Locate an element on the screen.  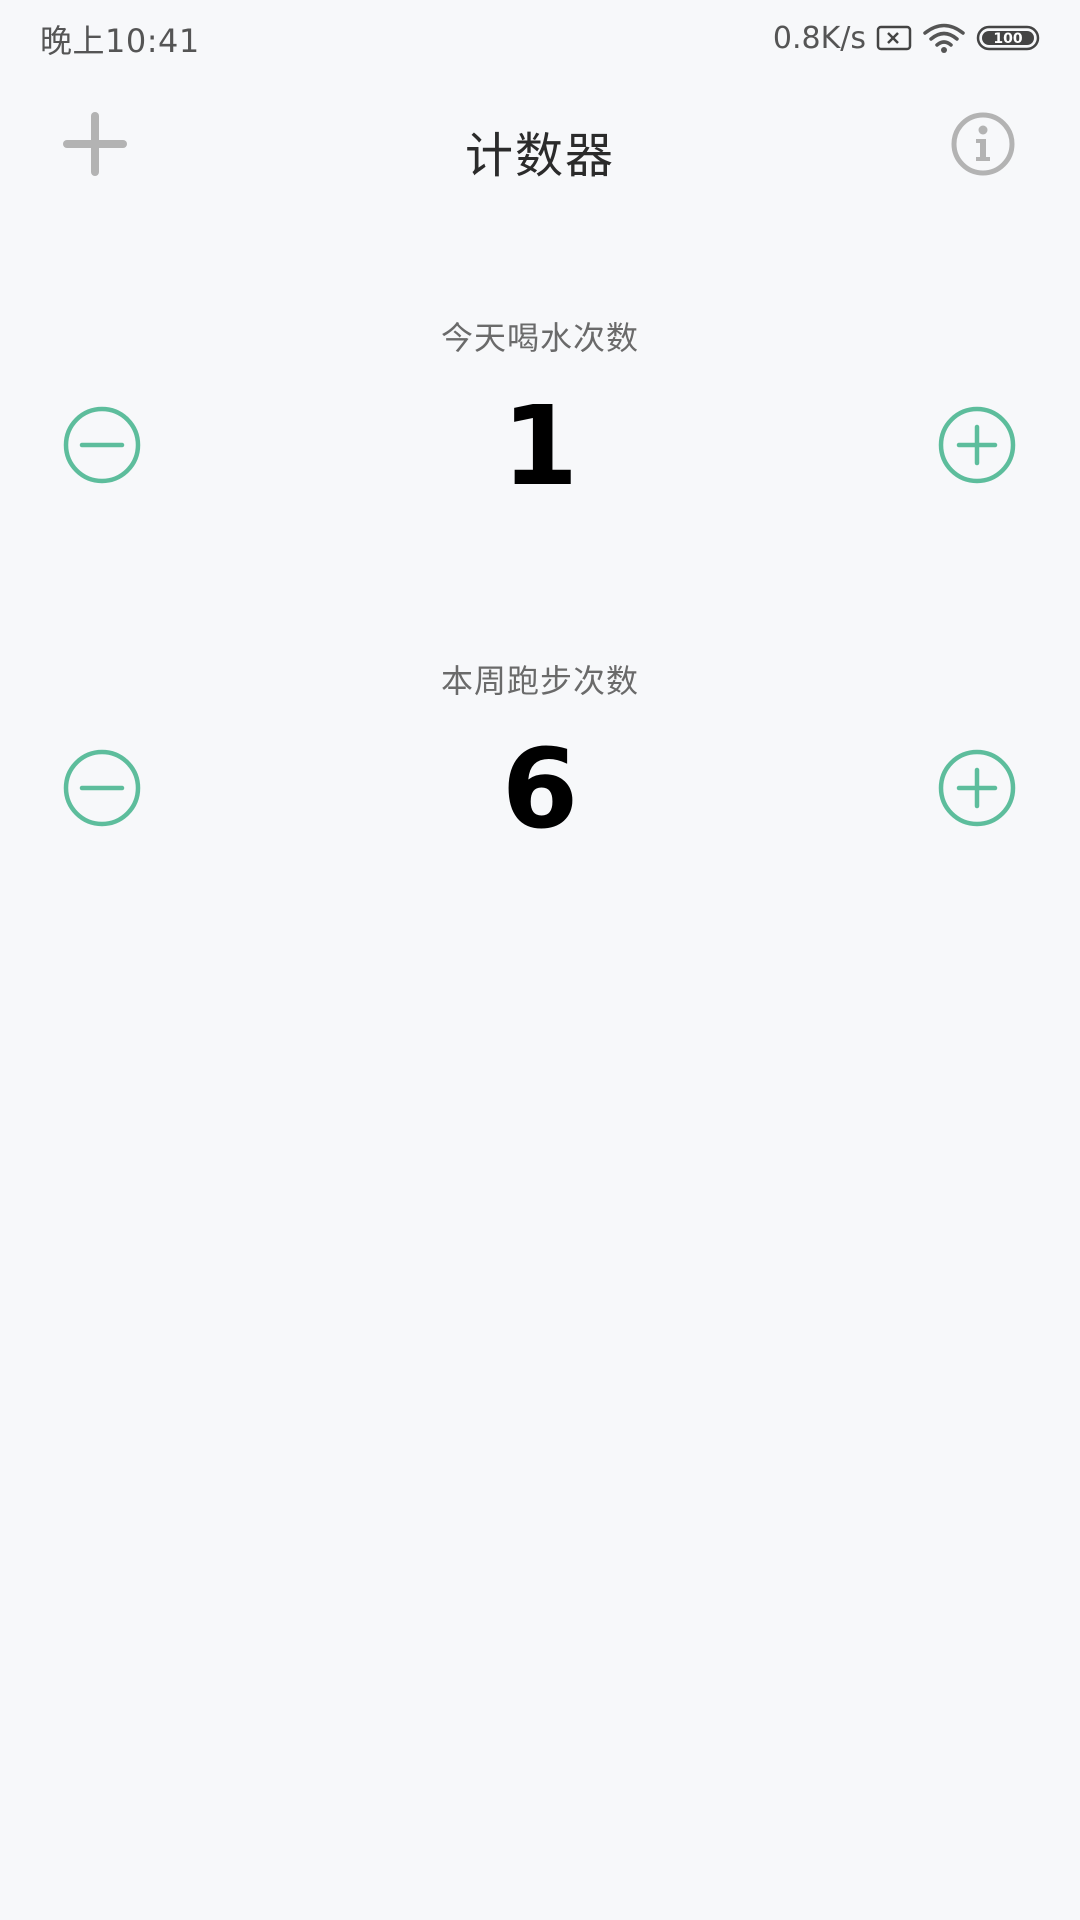
counter-card: 本周跑步次数 6 is located at coordinates (540, 748).